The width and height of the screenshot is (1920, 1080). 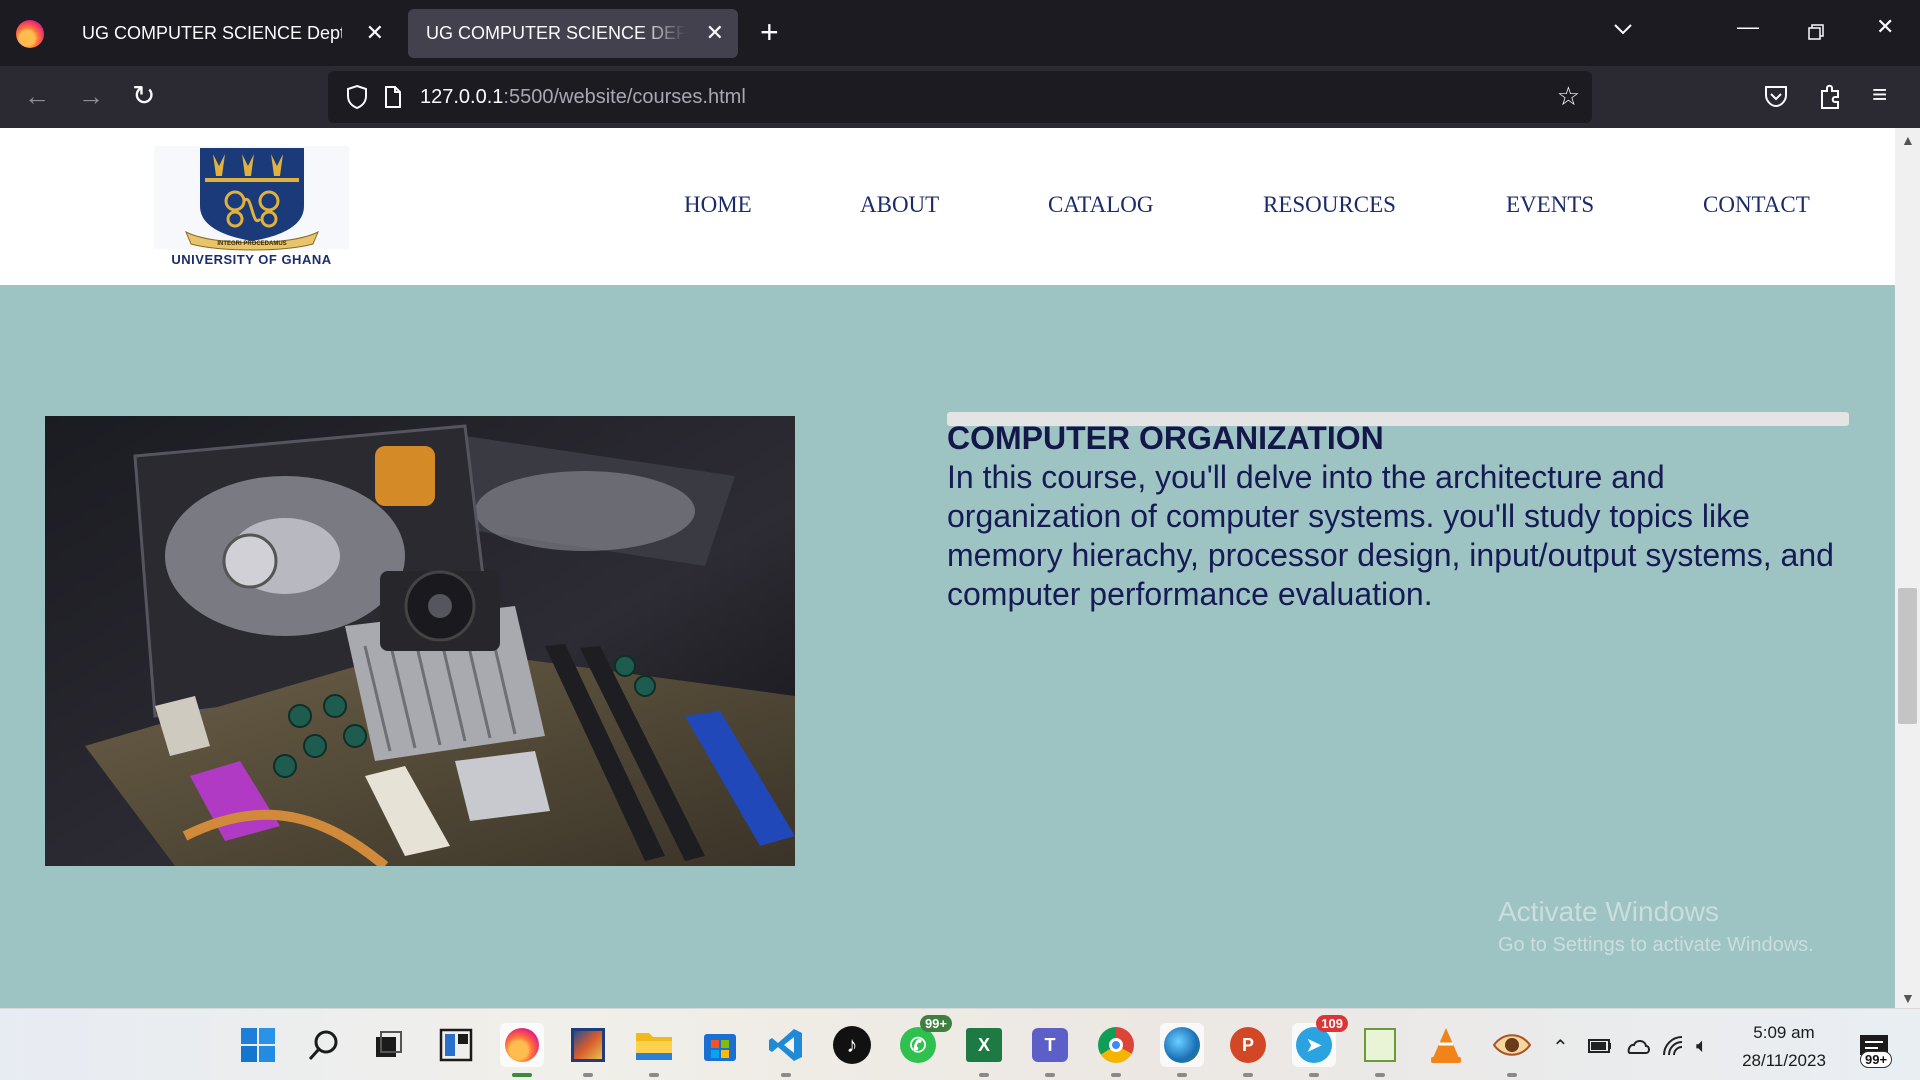 I want to click on url-text: 127.0.0.1:5500/website/courses.html, so click(x=583, y=97).